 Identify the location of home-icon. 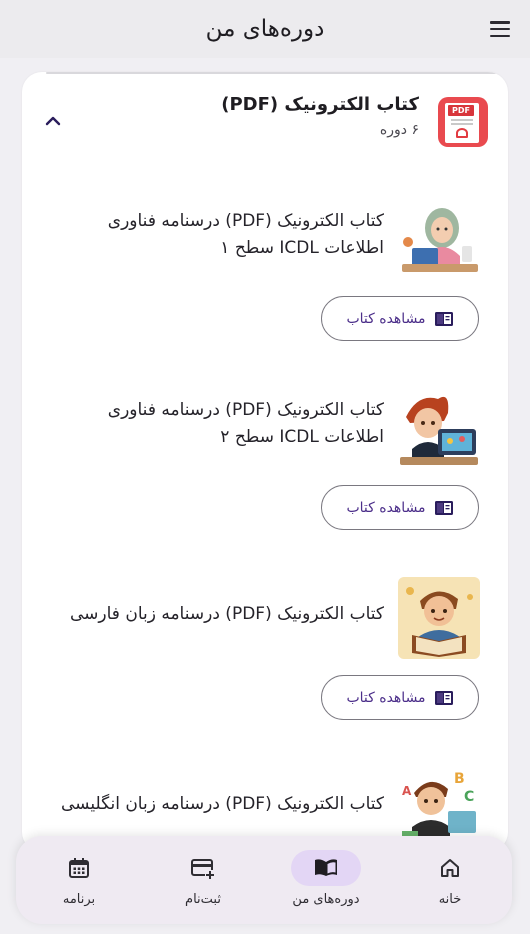
(450, 868).